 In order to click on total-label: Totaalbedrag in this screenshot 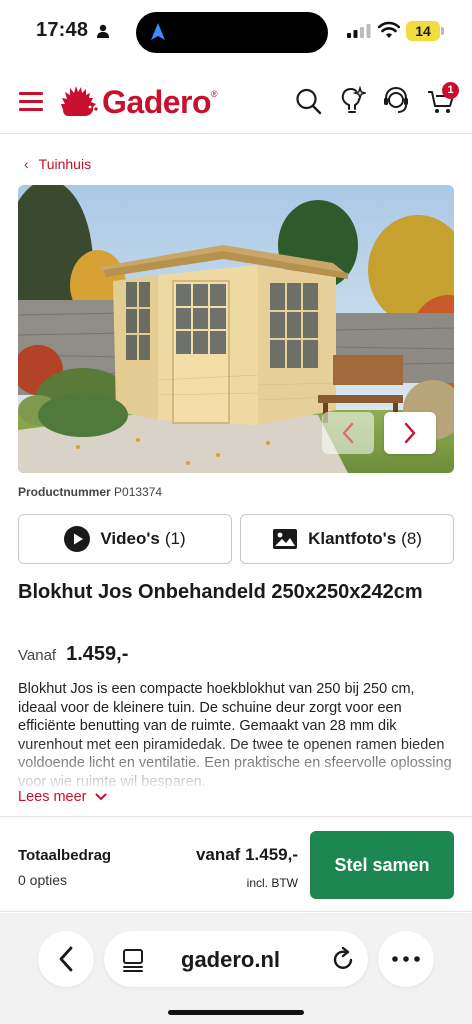, I will do `click(65, 855)`.